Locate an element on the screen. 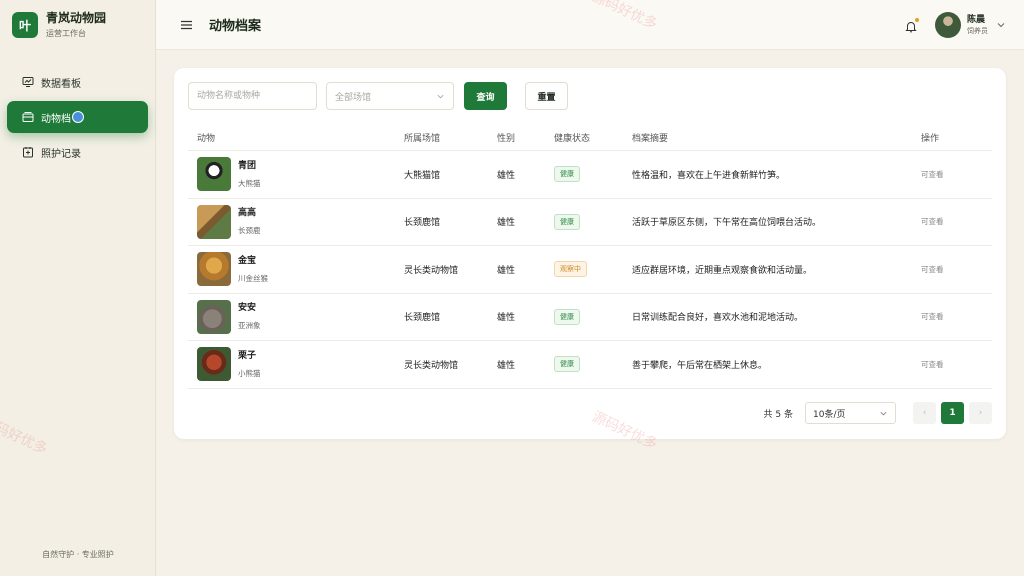 The height and width of the screenshot is (576, 1024). animal-name: 金宝 is located at coordinates (247, 260).